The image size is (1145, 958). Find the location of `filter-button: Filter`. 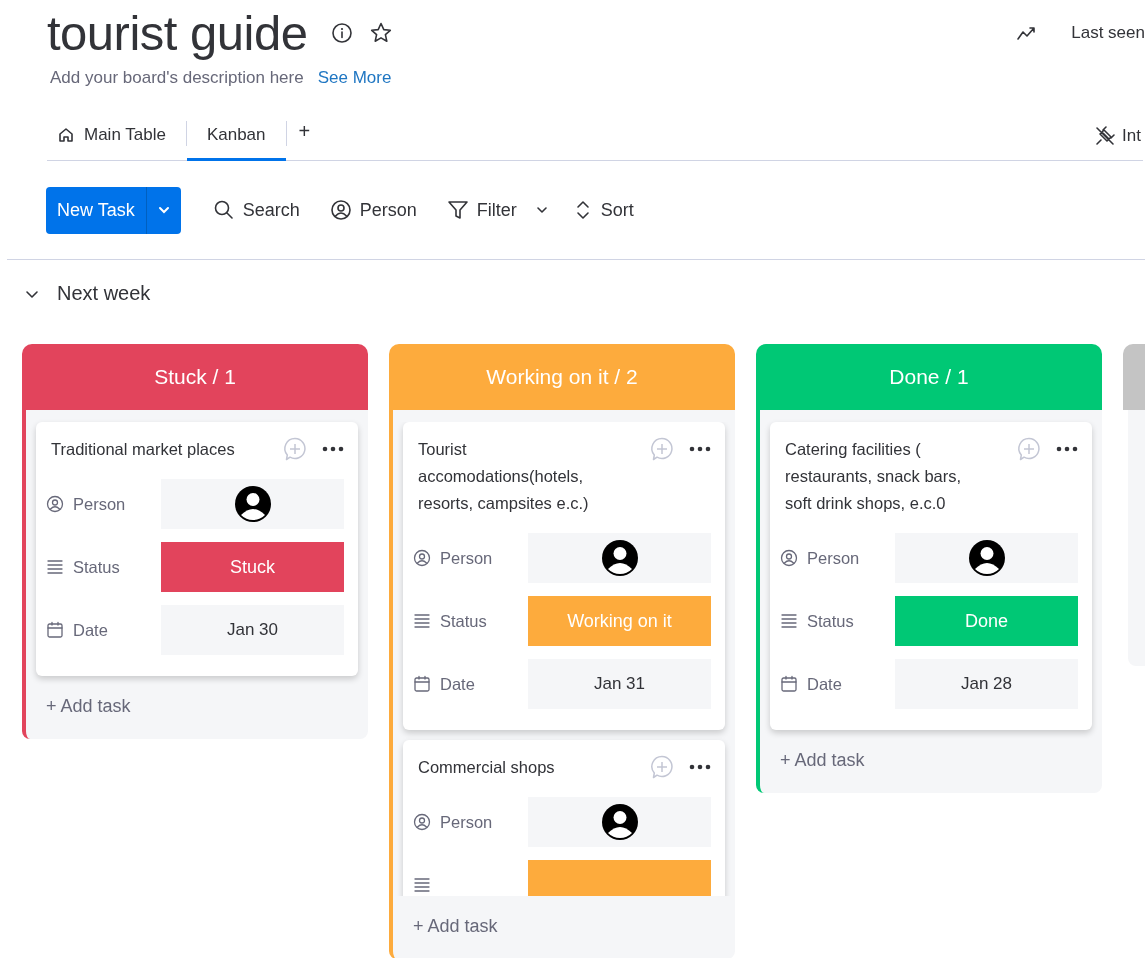

filter-button: Filter is located at coordinates (497, 210).